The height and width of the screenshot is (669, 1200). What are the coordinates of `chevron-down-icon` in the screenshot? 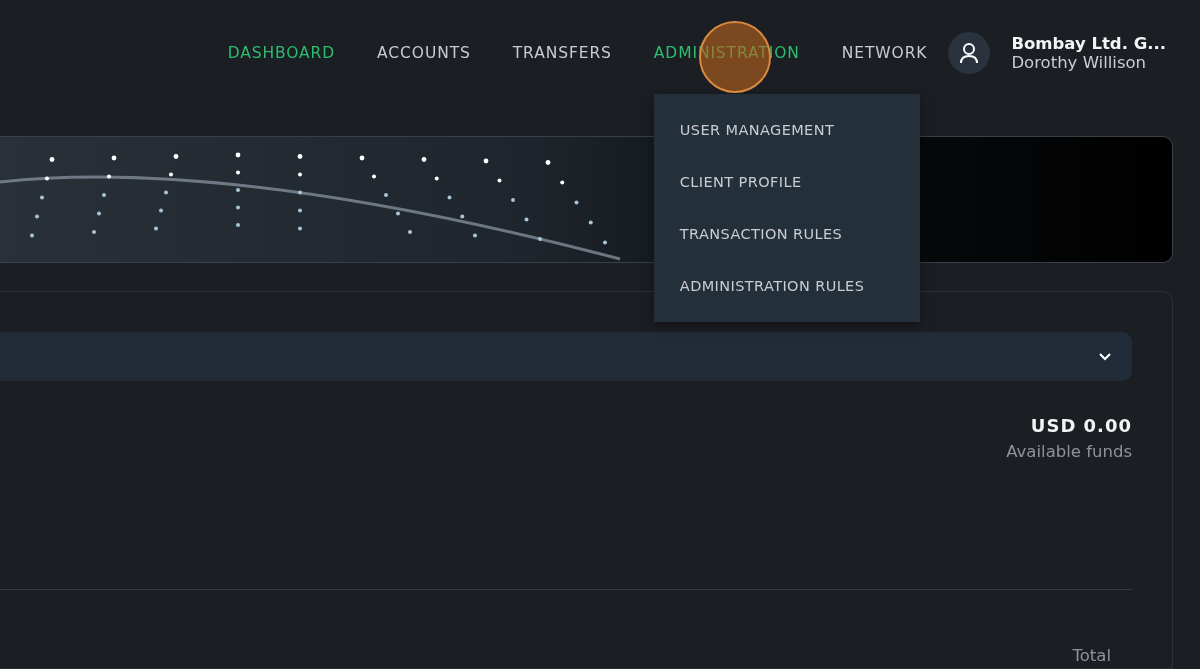 It's located at (1105, 356).